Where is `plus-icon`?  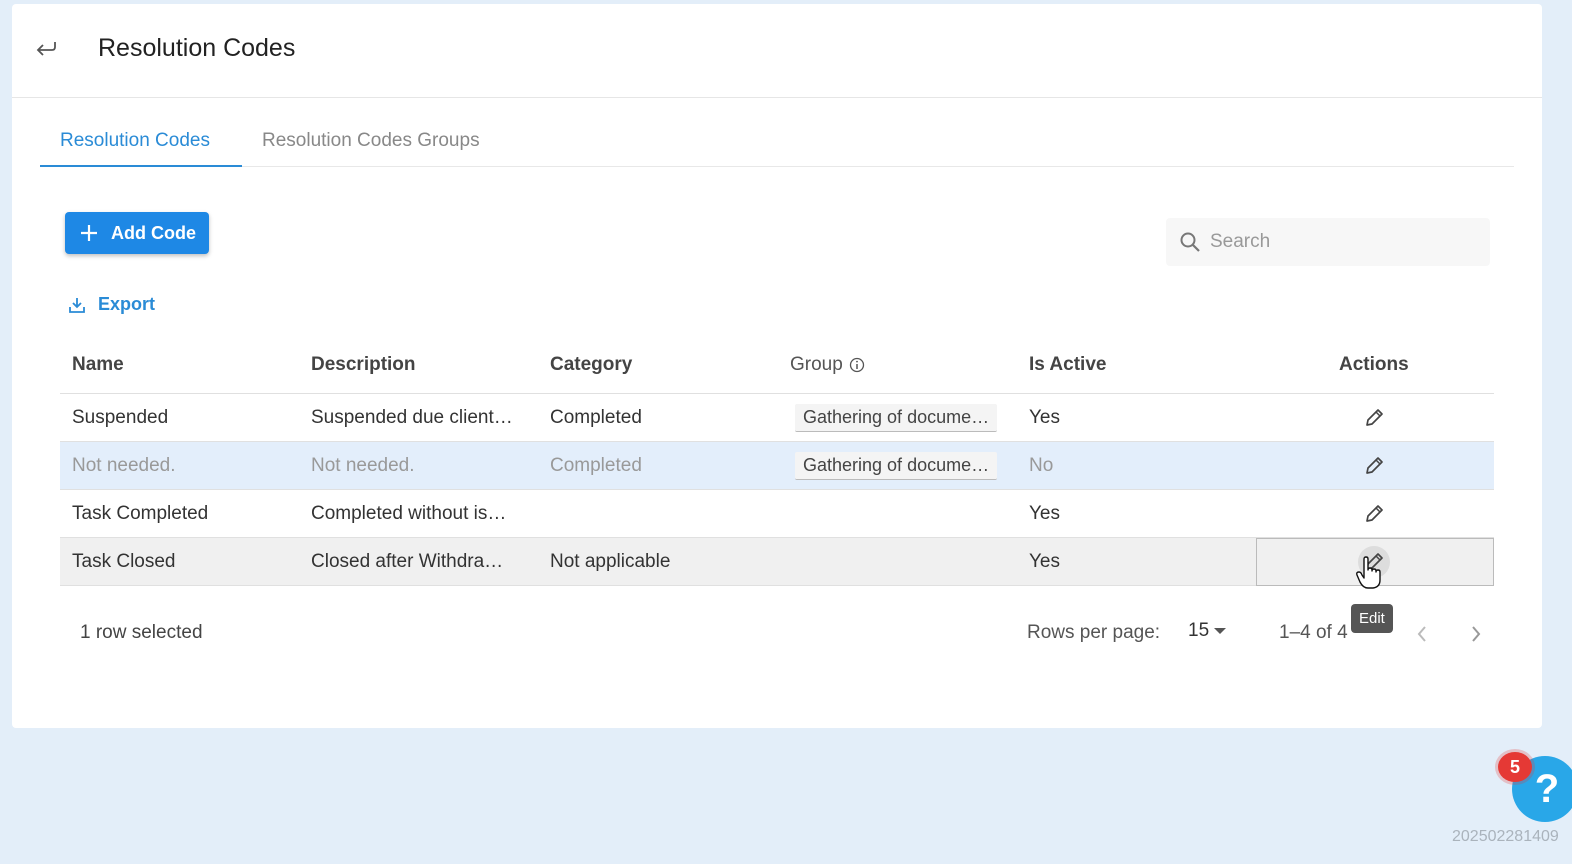 plus-icon is located at coordinates (89, 233).